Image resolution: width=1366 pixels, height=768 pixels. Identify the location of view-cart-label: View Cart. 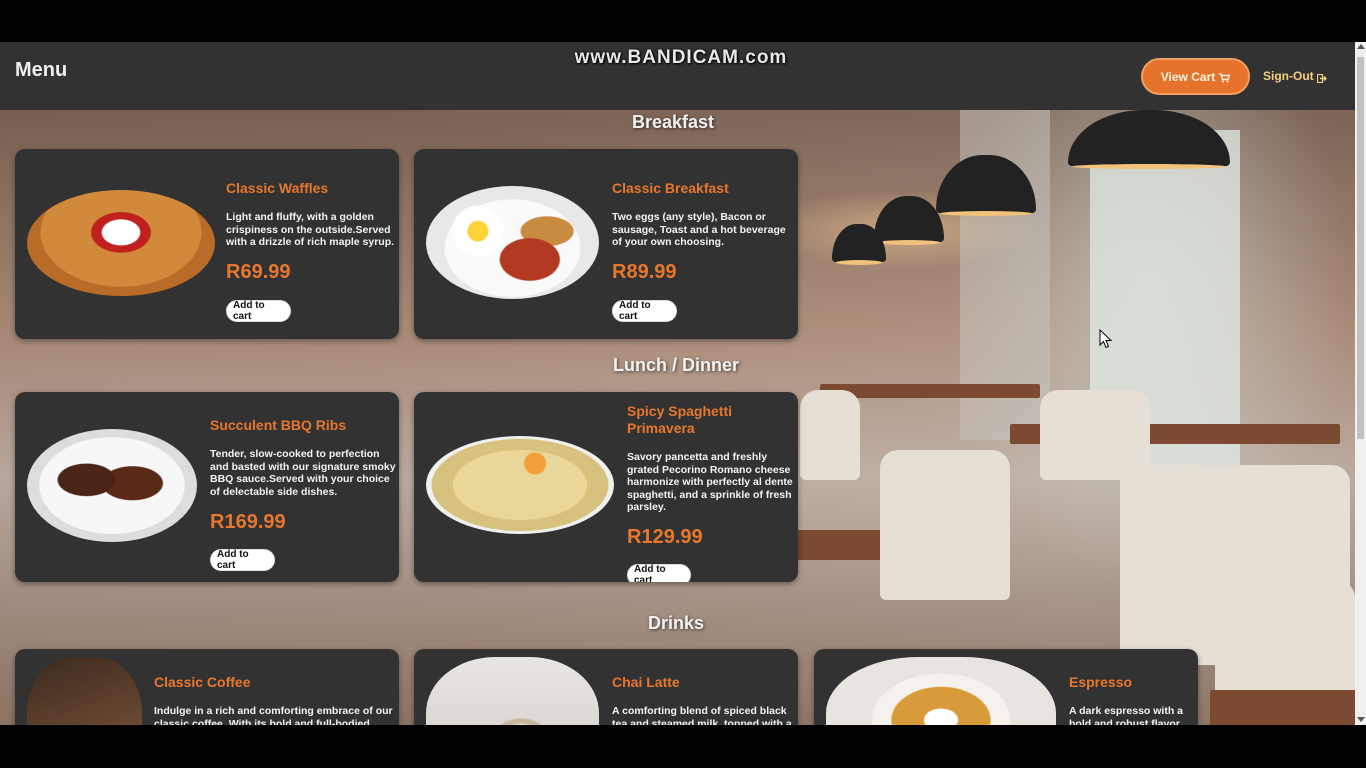
(1188, 76).